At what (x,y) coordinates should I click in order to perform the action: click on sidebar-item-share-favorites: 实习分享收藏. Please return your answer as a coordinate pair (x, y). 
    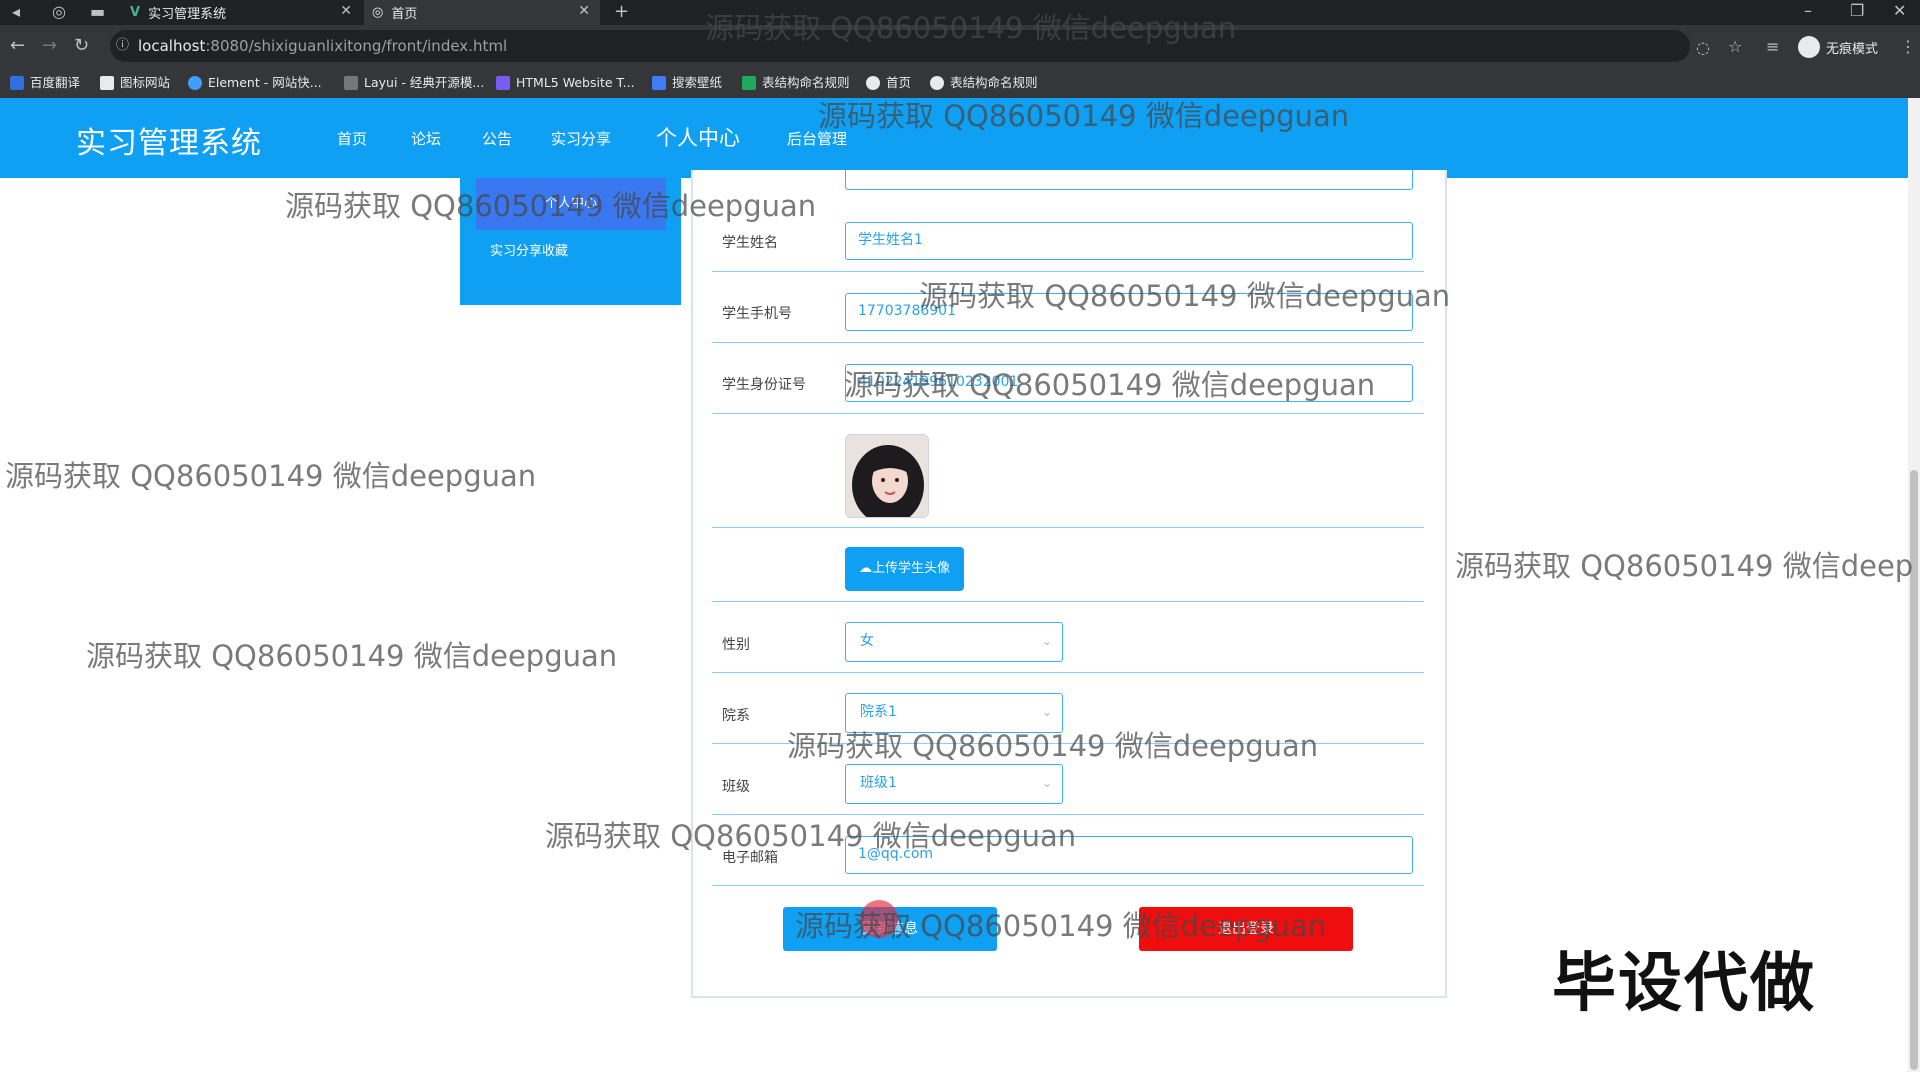
    Looking at the image, I should click on (529, 249).